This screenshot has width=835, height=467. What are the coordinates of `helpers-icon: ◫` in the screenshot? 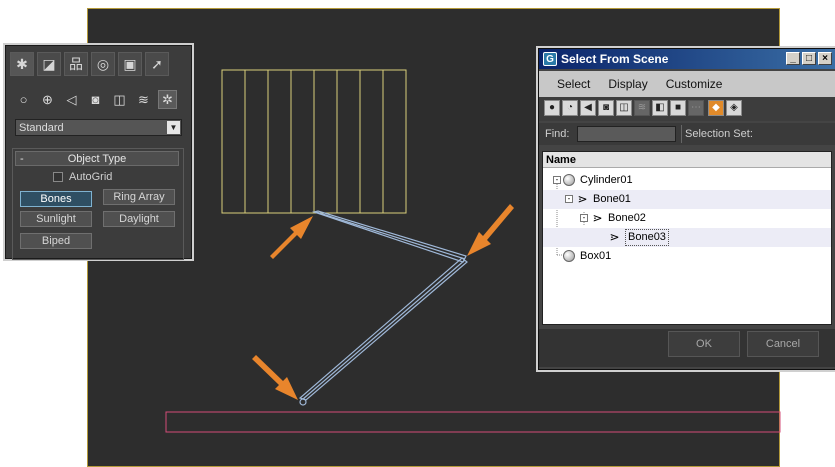 It's located at (119, 99).